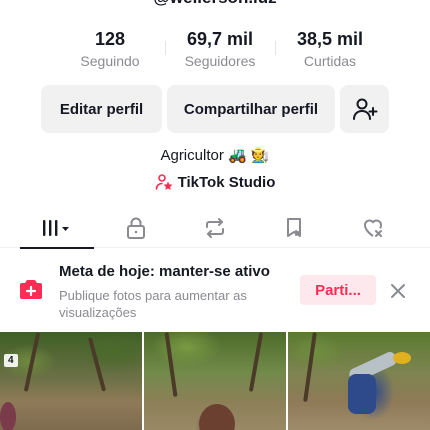 This screenshot has width=430, height=430. I want to click on add-user-icon, so click(364, 109).